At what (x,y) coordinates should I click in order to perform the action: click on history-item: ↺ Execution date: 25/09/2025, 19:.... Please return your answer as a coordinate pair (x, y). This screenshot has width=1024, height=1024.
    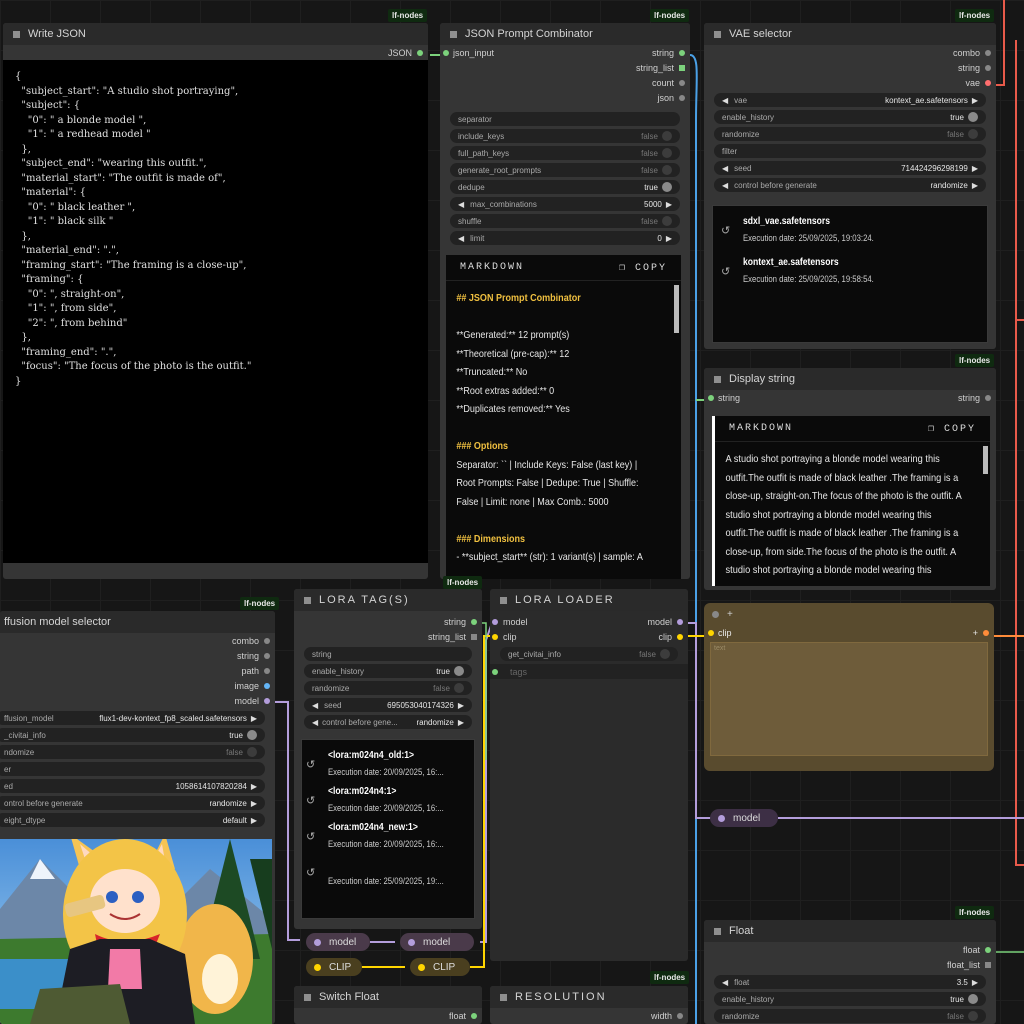
    Looking at the image, I should click on (388, 872).